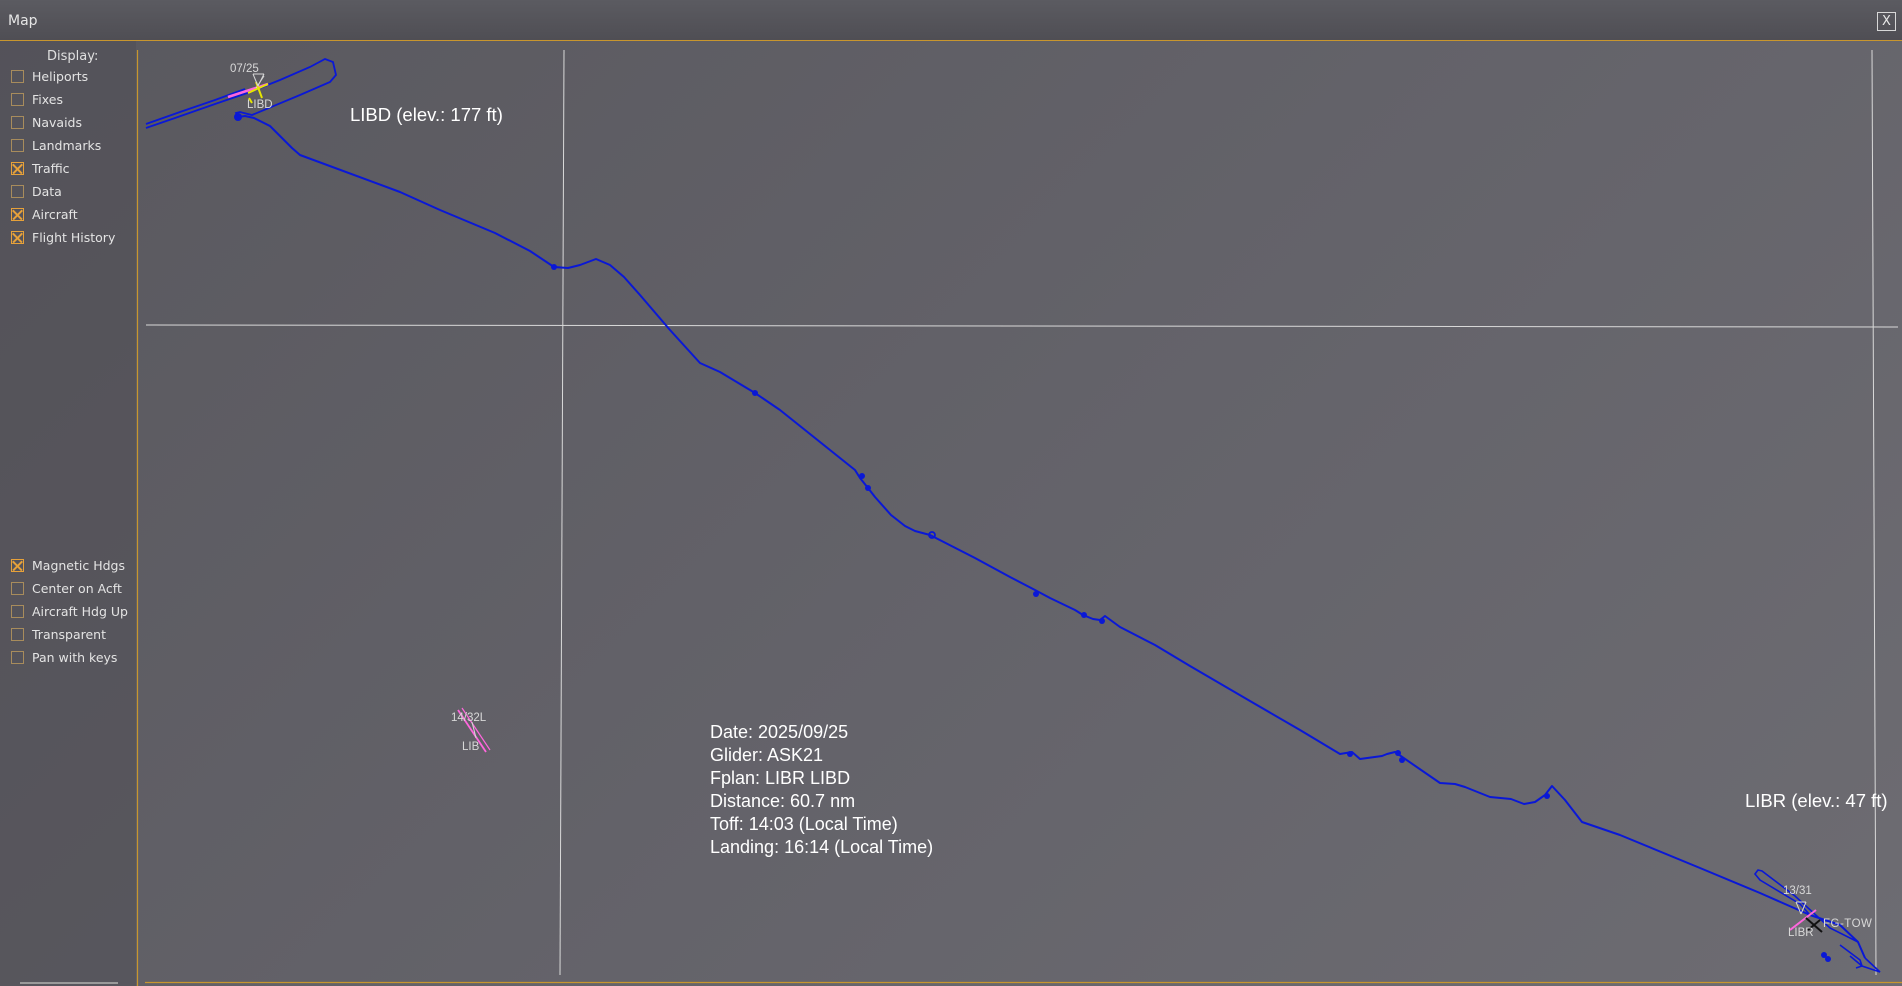  I want to click on flight-date: Date: 2025/09/25, so click(779, 732).